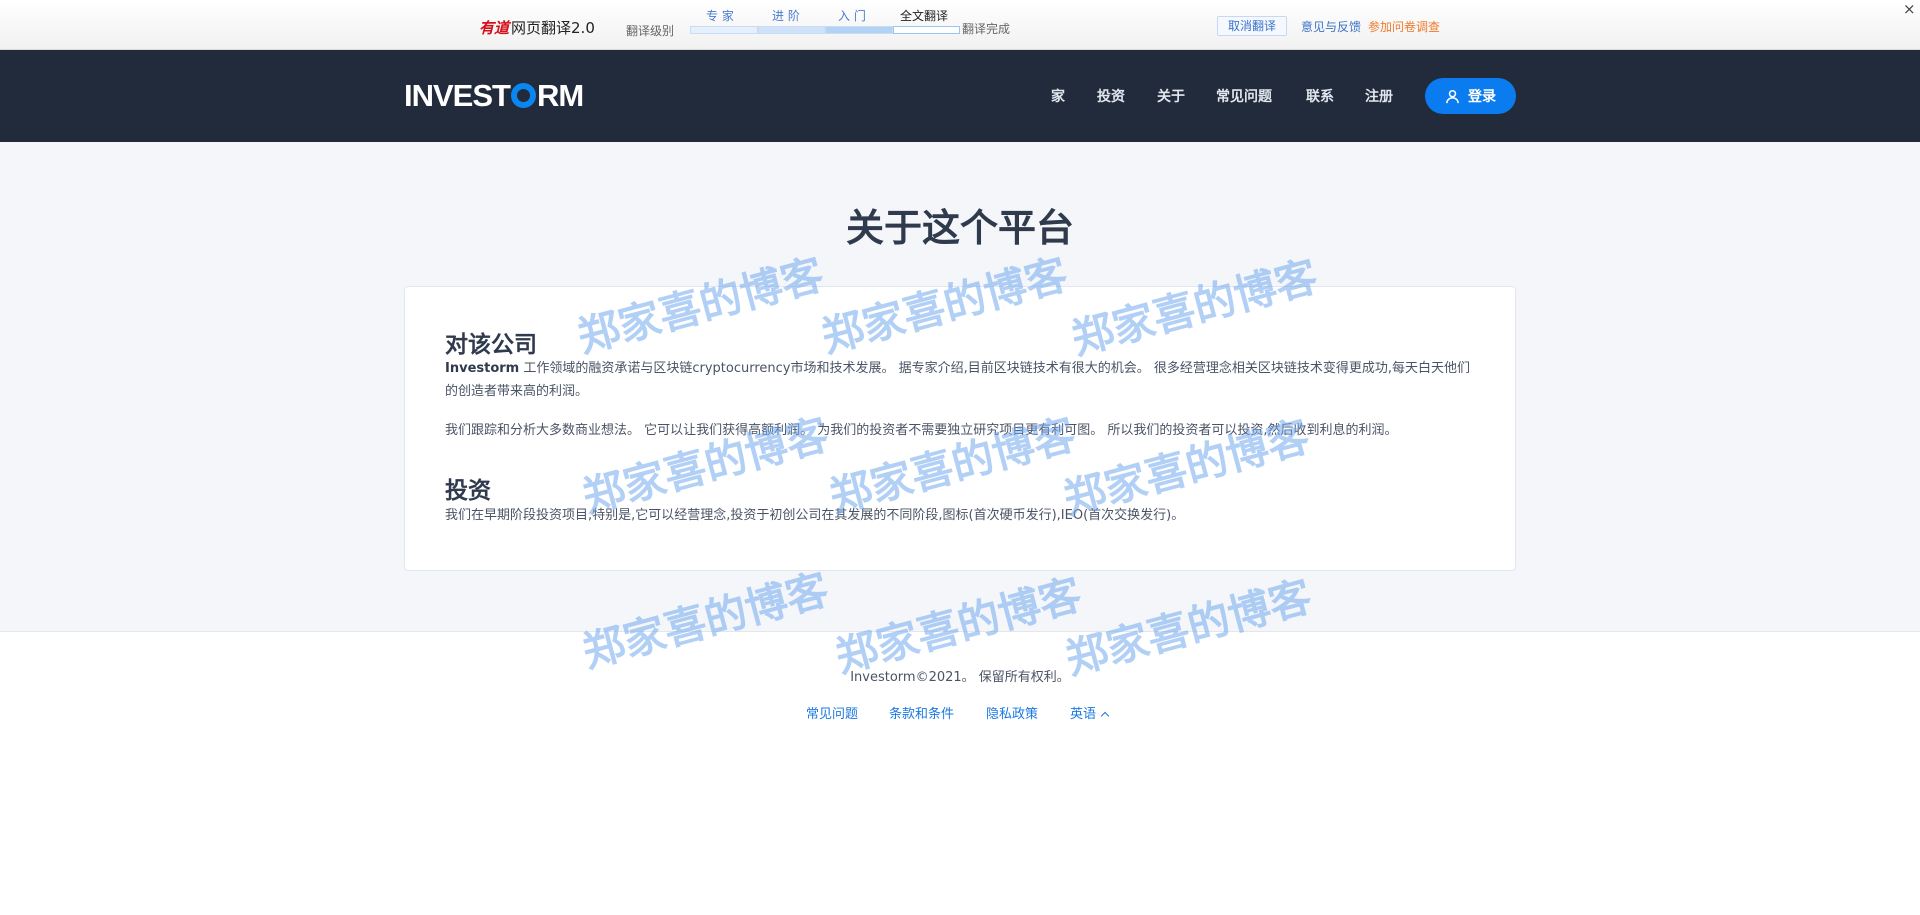  Describe the element at coordinates (1012, 712) in the screenshot. I see `footer-link-privacy: 隐私政策` at that location.